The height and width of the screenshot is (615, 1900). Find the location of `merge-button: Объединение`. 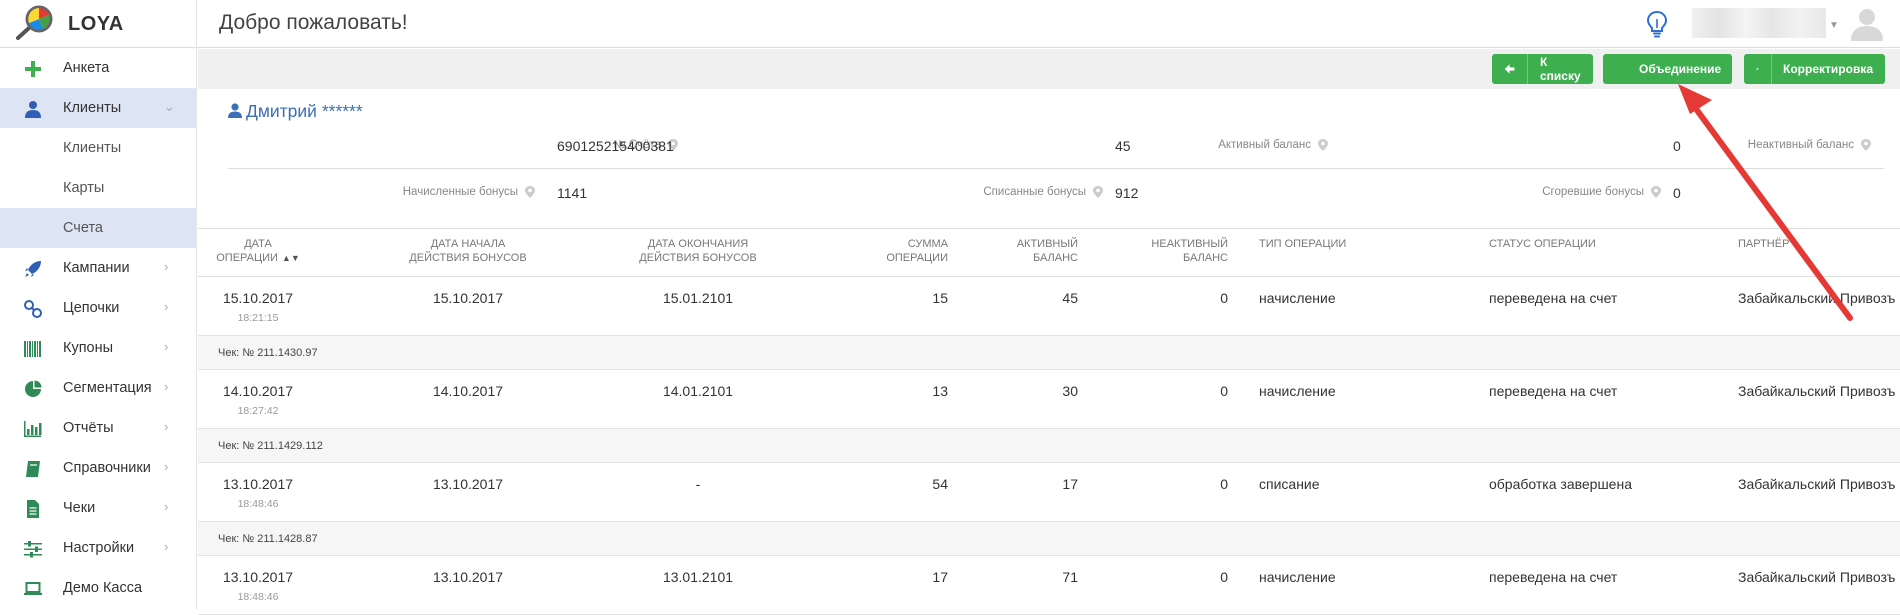

merge-button: Объединение is located at coordinates (1667, 69).